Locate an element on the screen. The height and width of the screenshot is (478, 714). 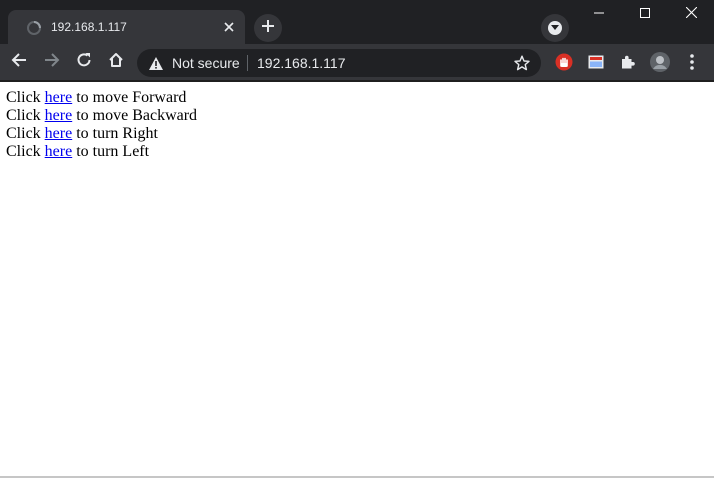
forward-link: here is located at coordinates (59, 97).